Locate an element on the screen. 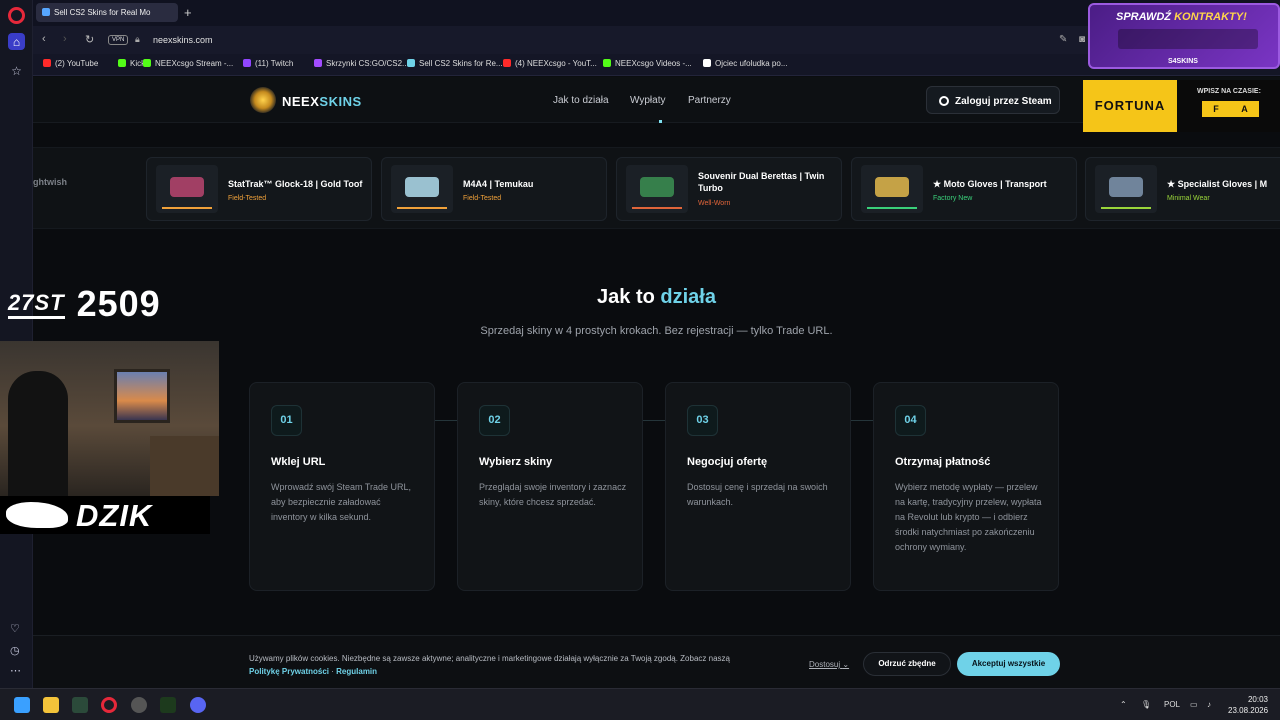 This screenshot has height=720, width=1280. skin-item-shape is located at coordinates (187, 187).